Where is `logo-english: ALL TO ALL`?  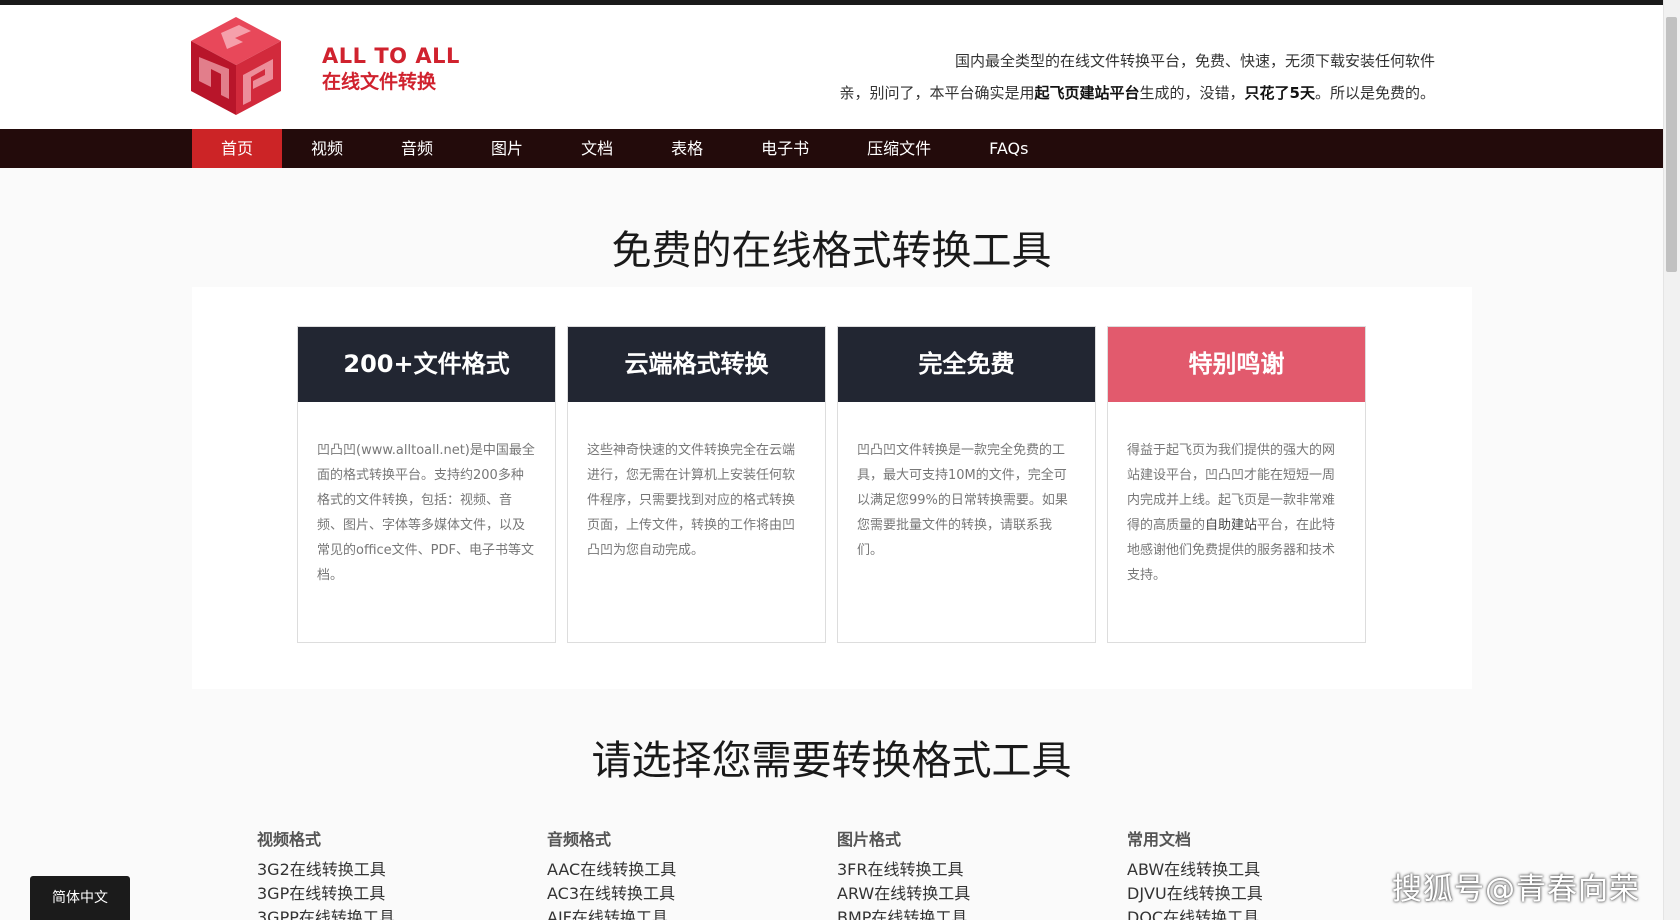 logo-english: ALL TO ALL is located at coordinates (391, 56).